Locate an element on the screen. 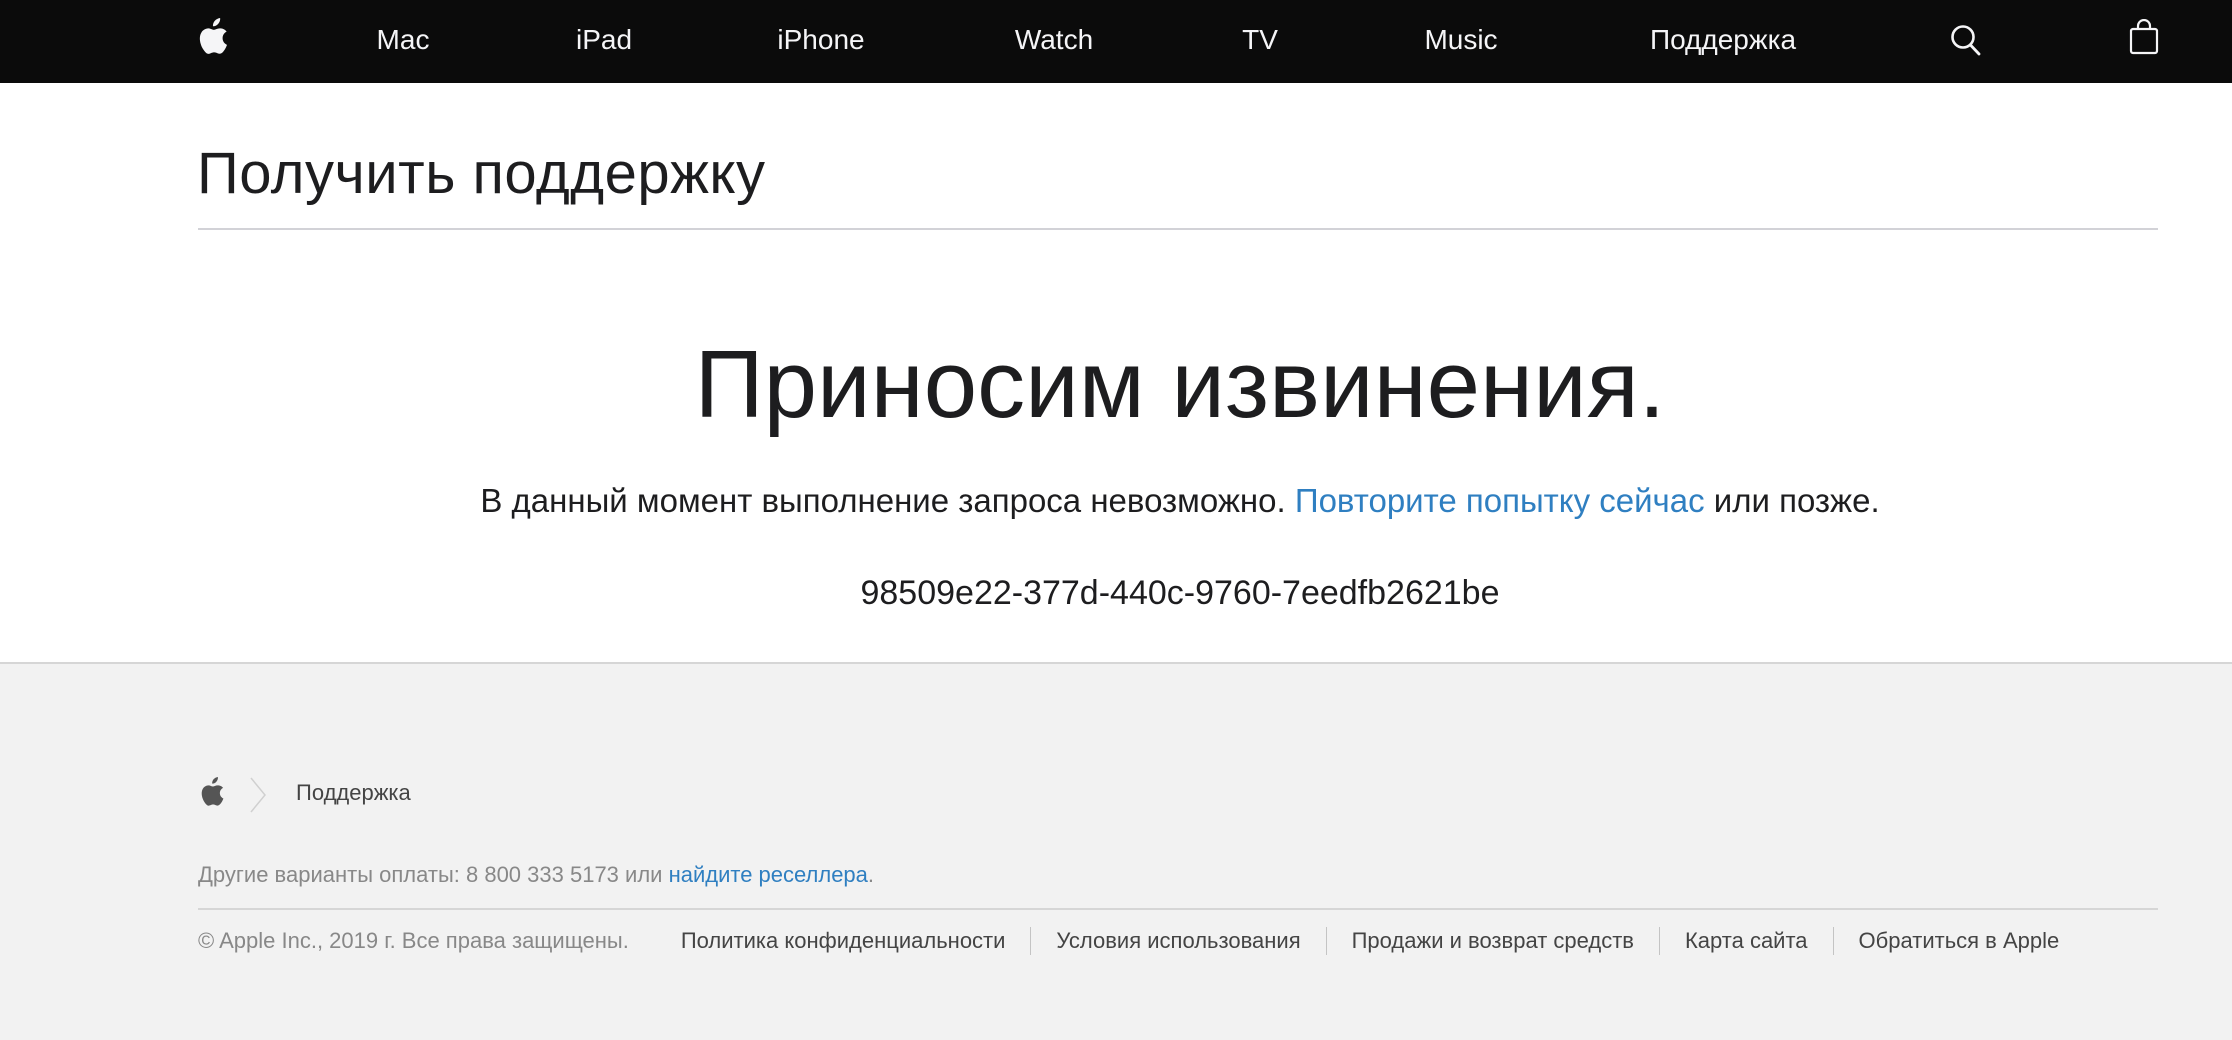 The width and height of the screenshot is (2232, 1040). search-icon is located at coordinates (1966, 41).